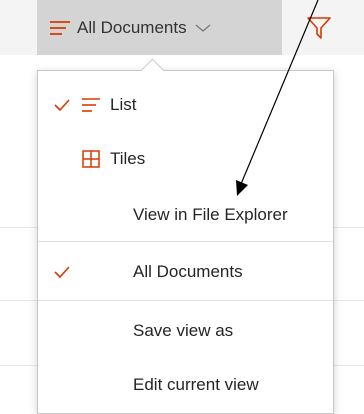  What do you see at coordinates (185, 159) in the screenshot?
I see `menu-item-tiles: Tiles` at bounding box center [185, 159].